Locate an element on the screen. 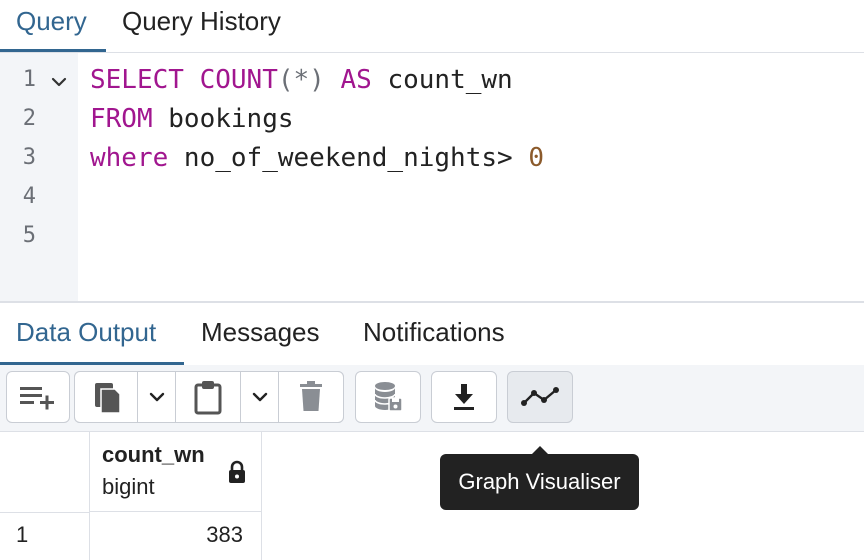 This screenshot has height=560, width=864. code-line: FROM bookings is located at coordinates (192, 119).